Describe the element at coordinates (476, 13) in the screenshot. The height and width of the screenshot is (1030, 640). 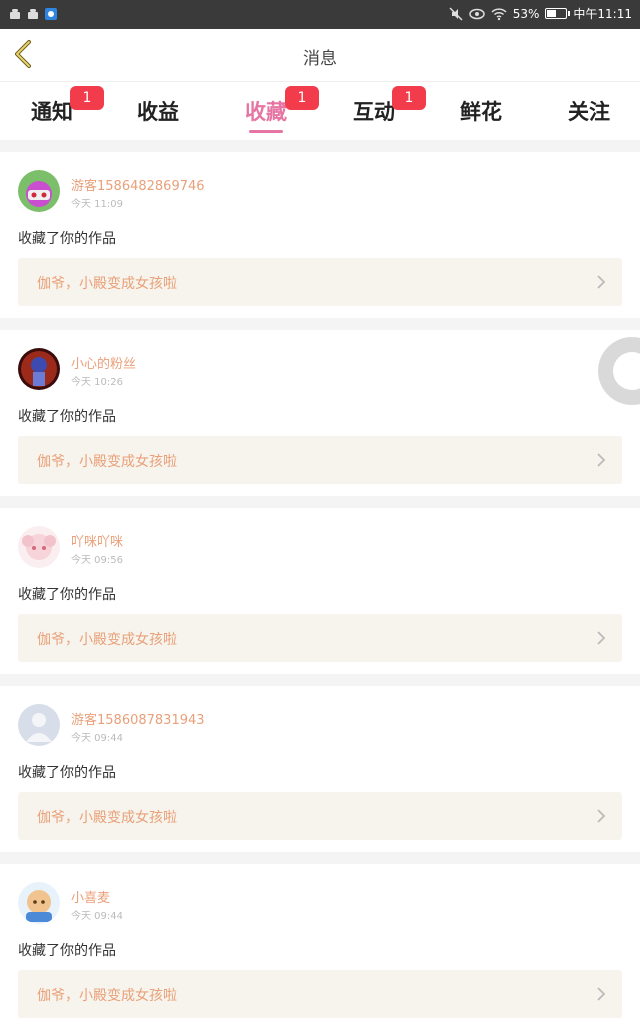
I see `eye-comfort-icon` at that location.